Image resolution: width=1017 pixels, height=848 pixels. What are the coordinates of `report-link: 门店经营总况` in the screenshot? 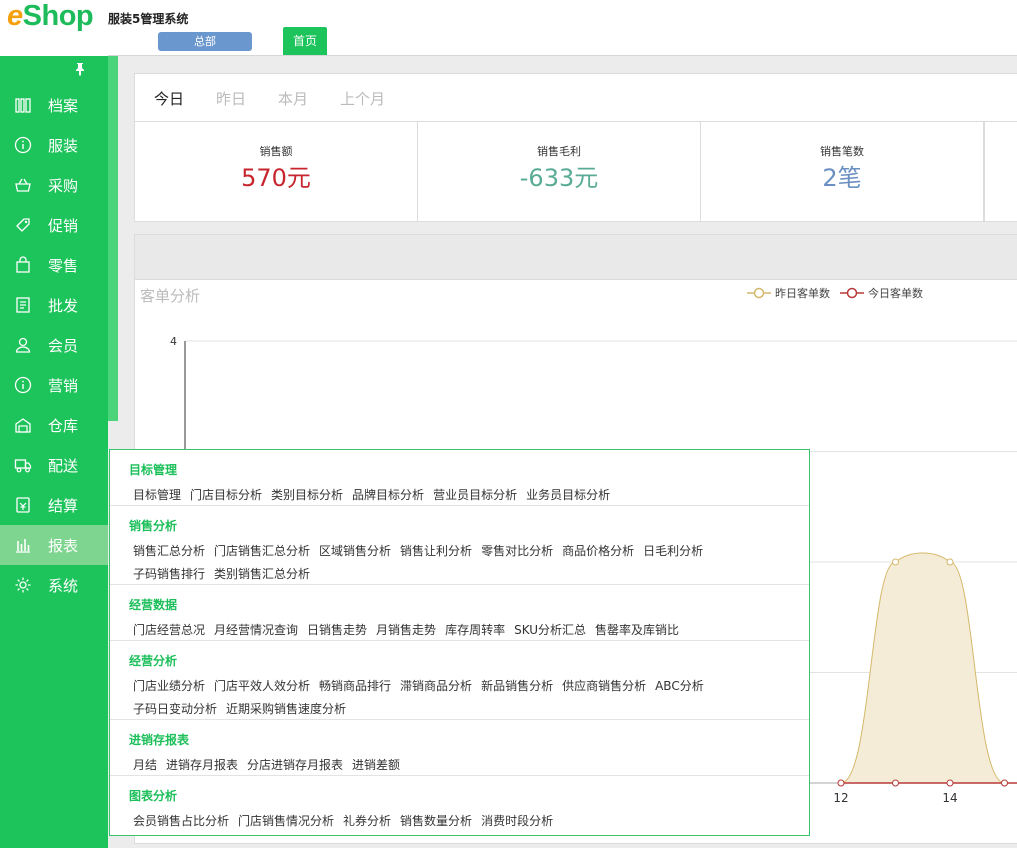 It's located at (169, 630).